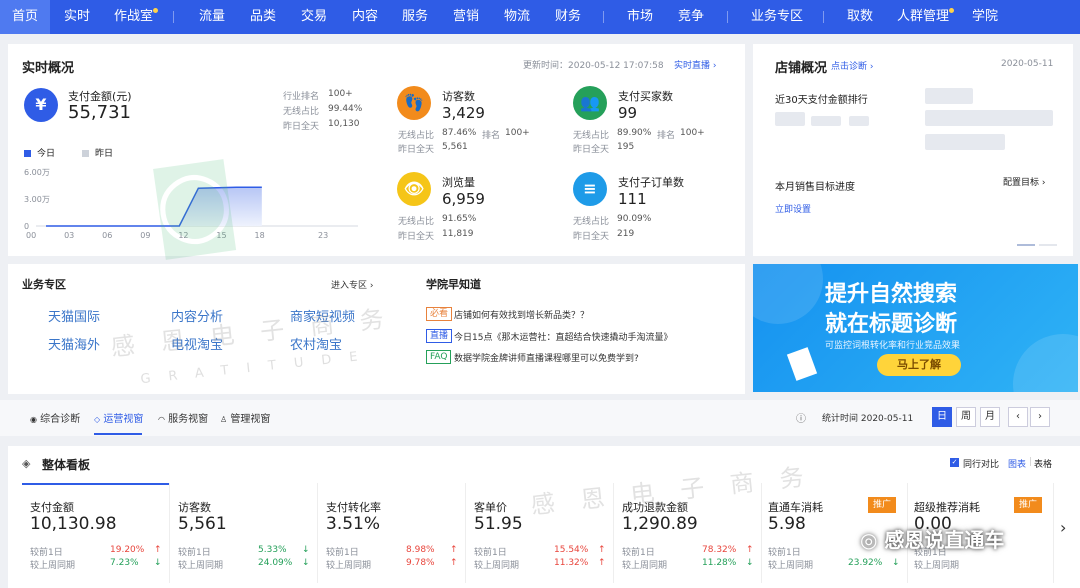 This screenshot has height=588, width=1080. Describe the element at coordinates (1017, 463) in the screenshot. I see `chart-view-link: 图表` at that location.